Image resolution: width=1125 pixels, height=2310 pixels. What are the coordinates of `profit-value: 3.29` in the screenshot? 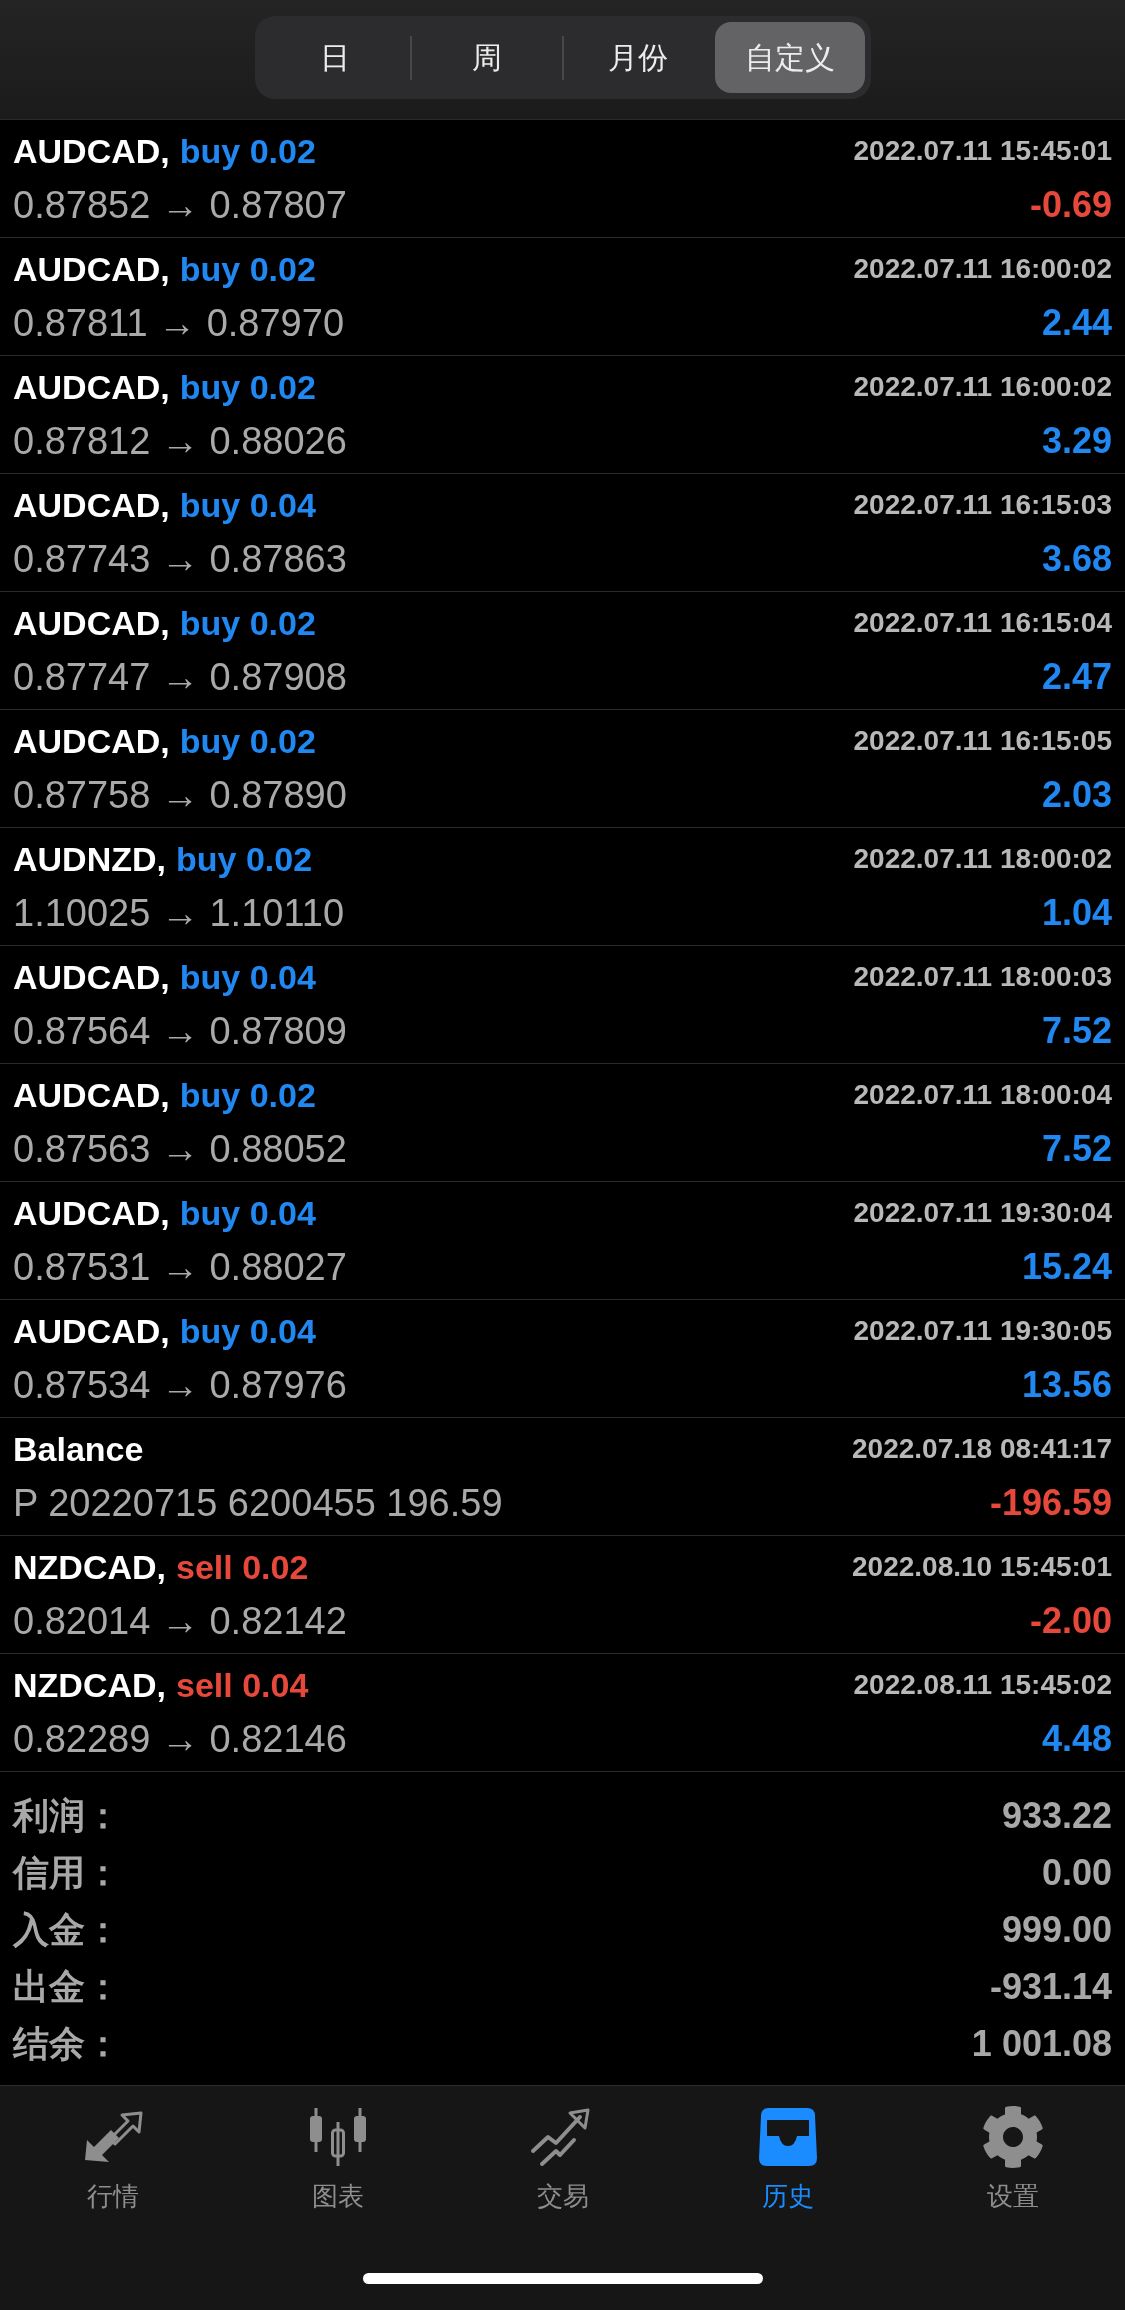 It's located at (1076, 441).